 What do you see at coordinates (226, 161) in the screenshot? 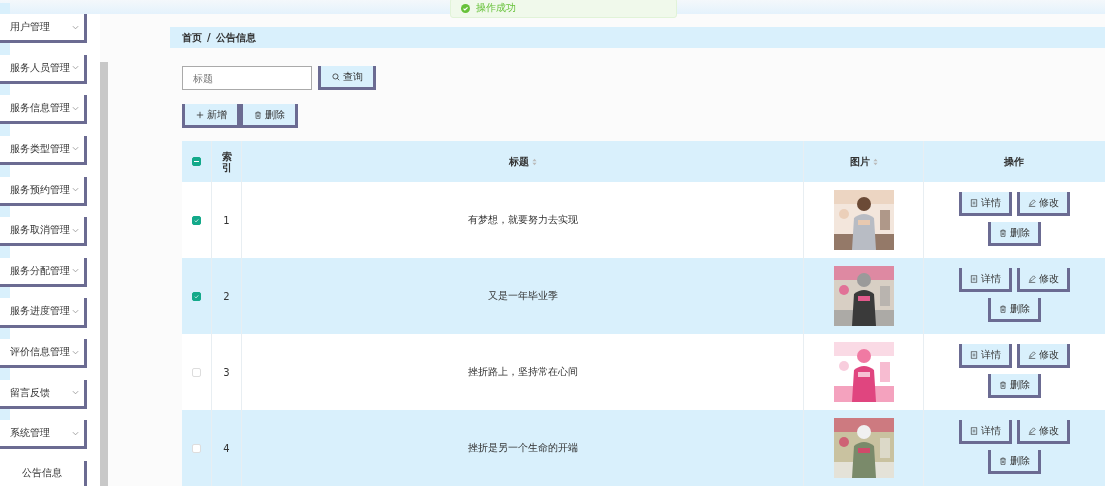
I see `column-header: 索引` at bounding box center [226, 161].